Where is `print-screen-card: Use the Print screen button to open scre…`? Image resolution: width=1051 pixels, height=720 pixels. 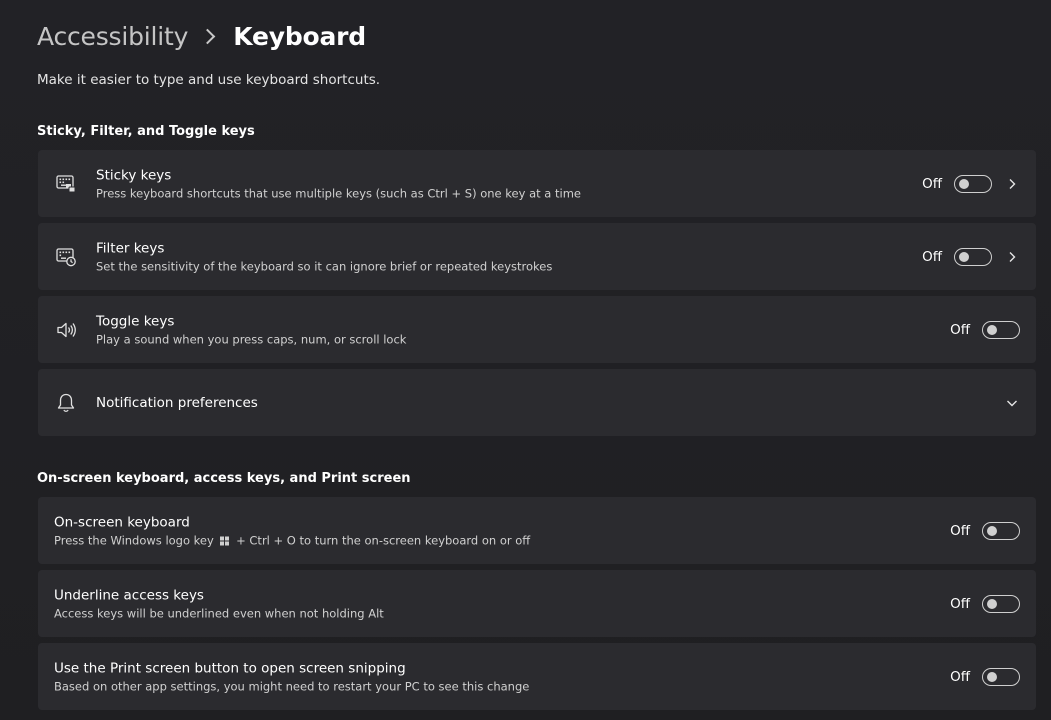
print-screen-card: Use the Print screen button to open scre… is located at coordinates (537, 676).